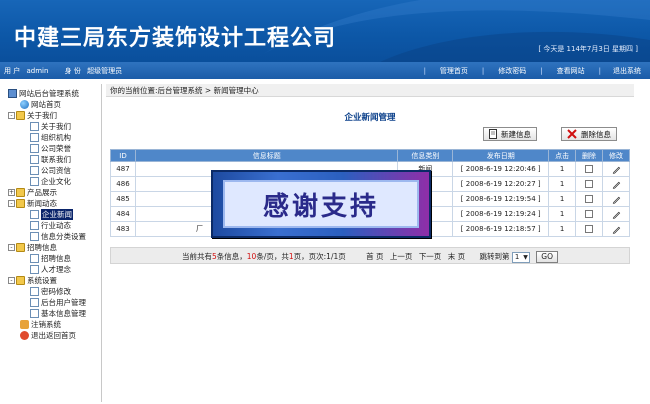 This screenshot has height=404, width=650. What do you see at coordinates (63, 302) in the screenshot?
I see `tree-label: 后台用户管理` at bounding box center [63, 302].